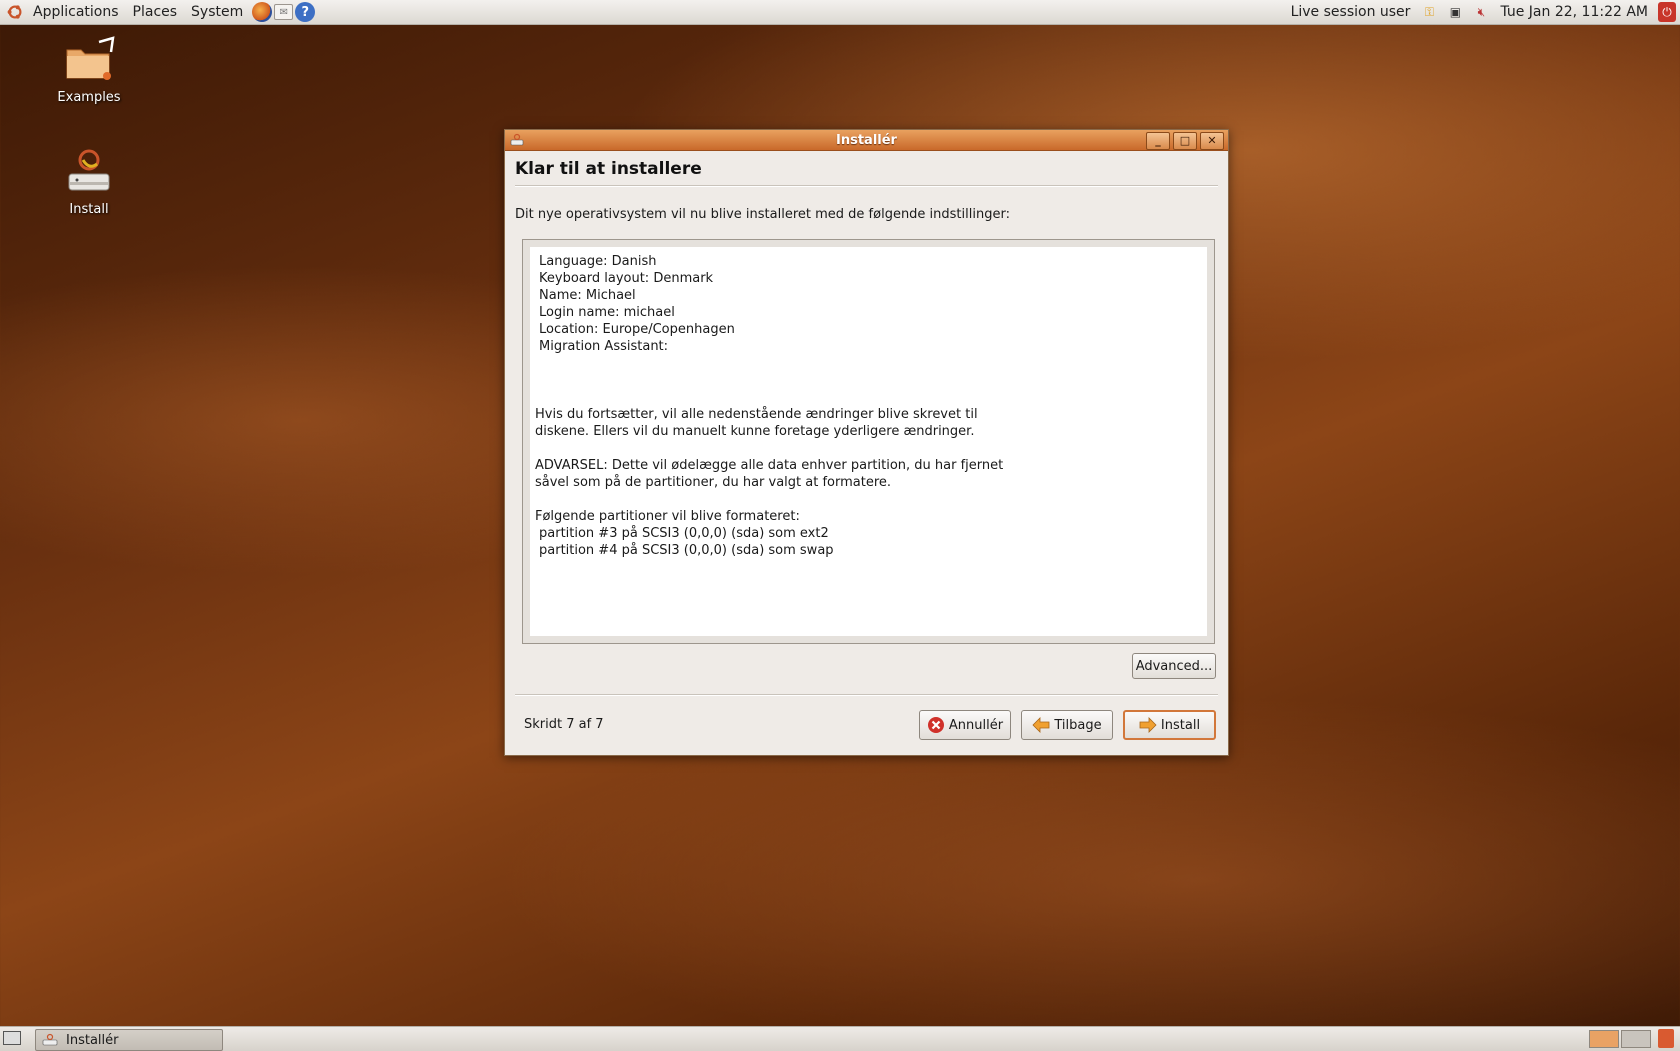  What do you see at coordinates (15, 12) in the screenshot?
I see `ubuntu-logo-icon` at bounding box center [15, 12].